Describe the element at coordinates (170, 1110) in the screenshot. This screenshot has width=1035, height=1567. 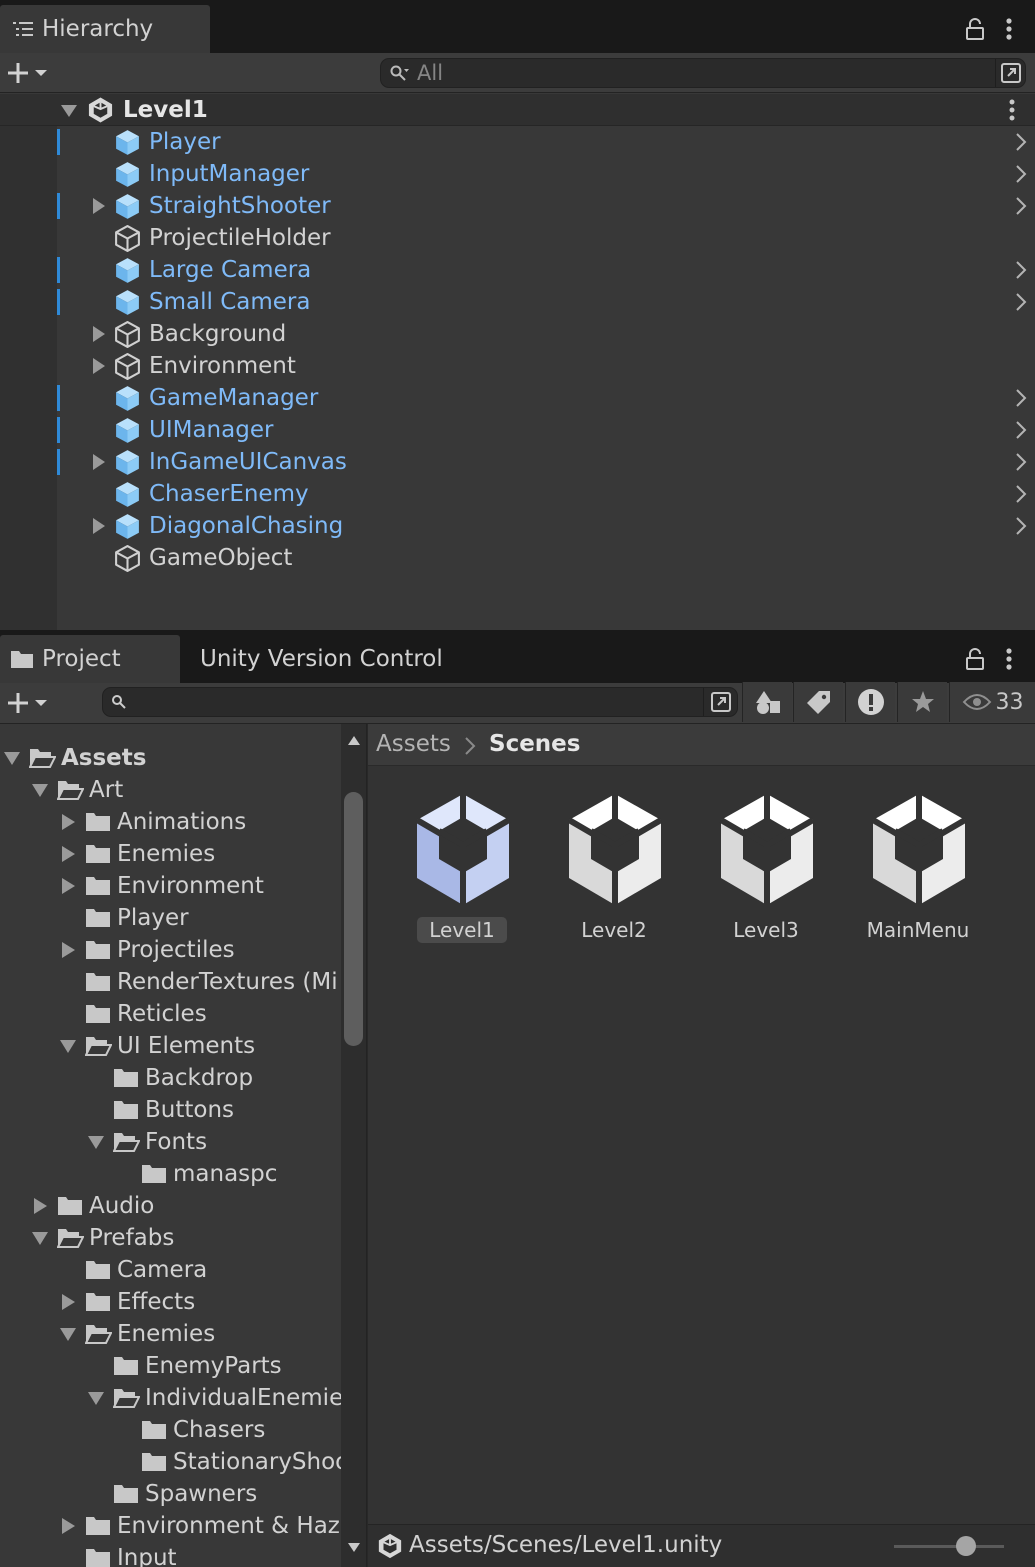
I see `folder-tree-item: Buttons` at that location.